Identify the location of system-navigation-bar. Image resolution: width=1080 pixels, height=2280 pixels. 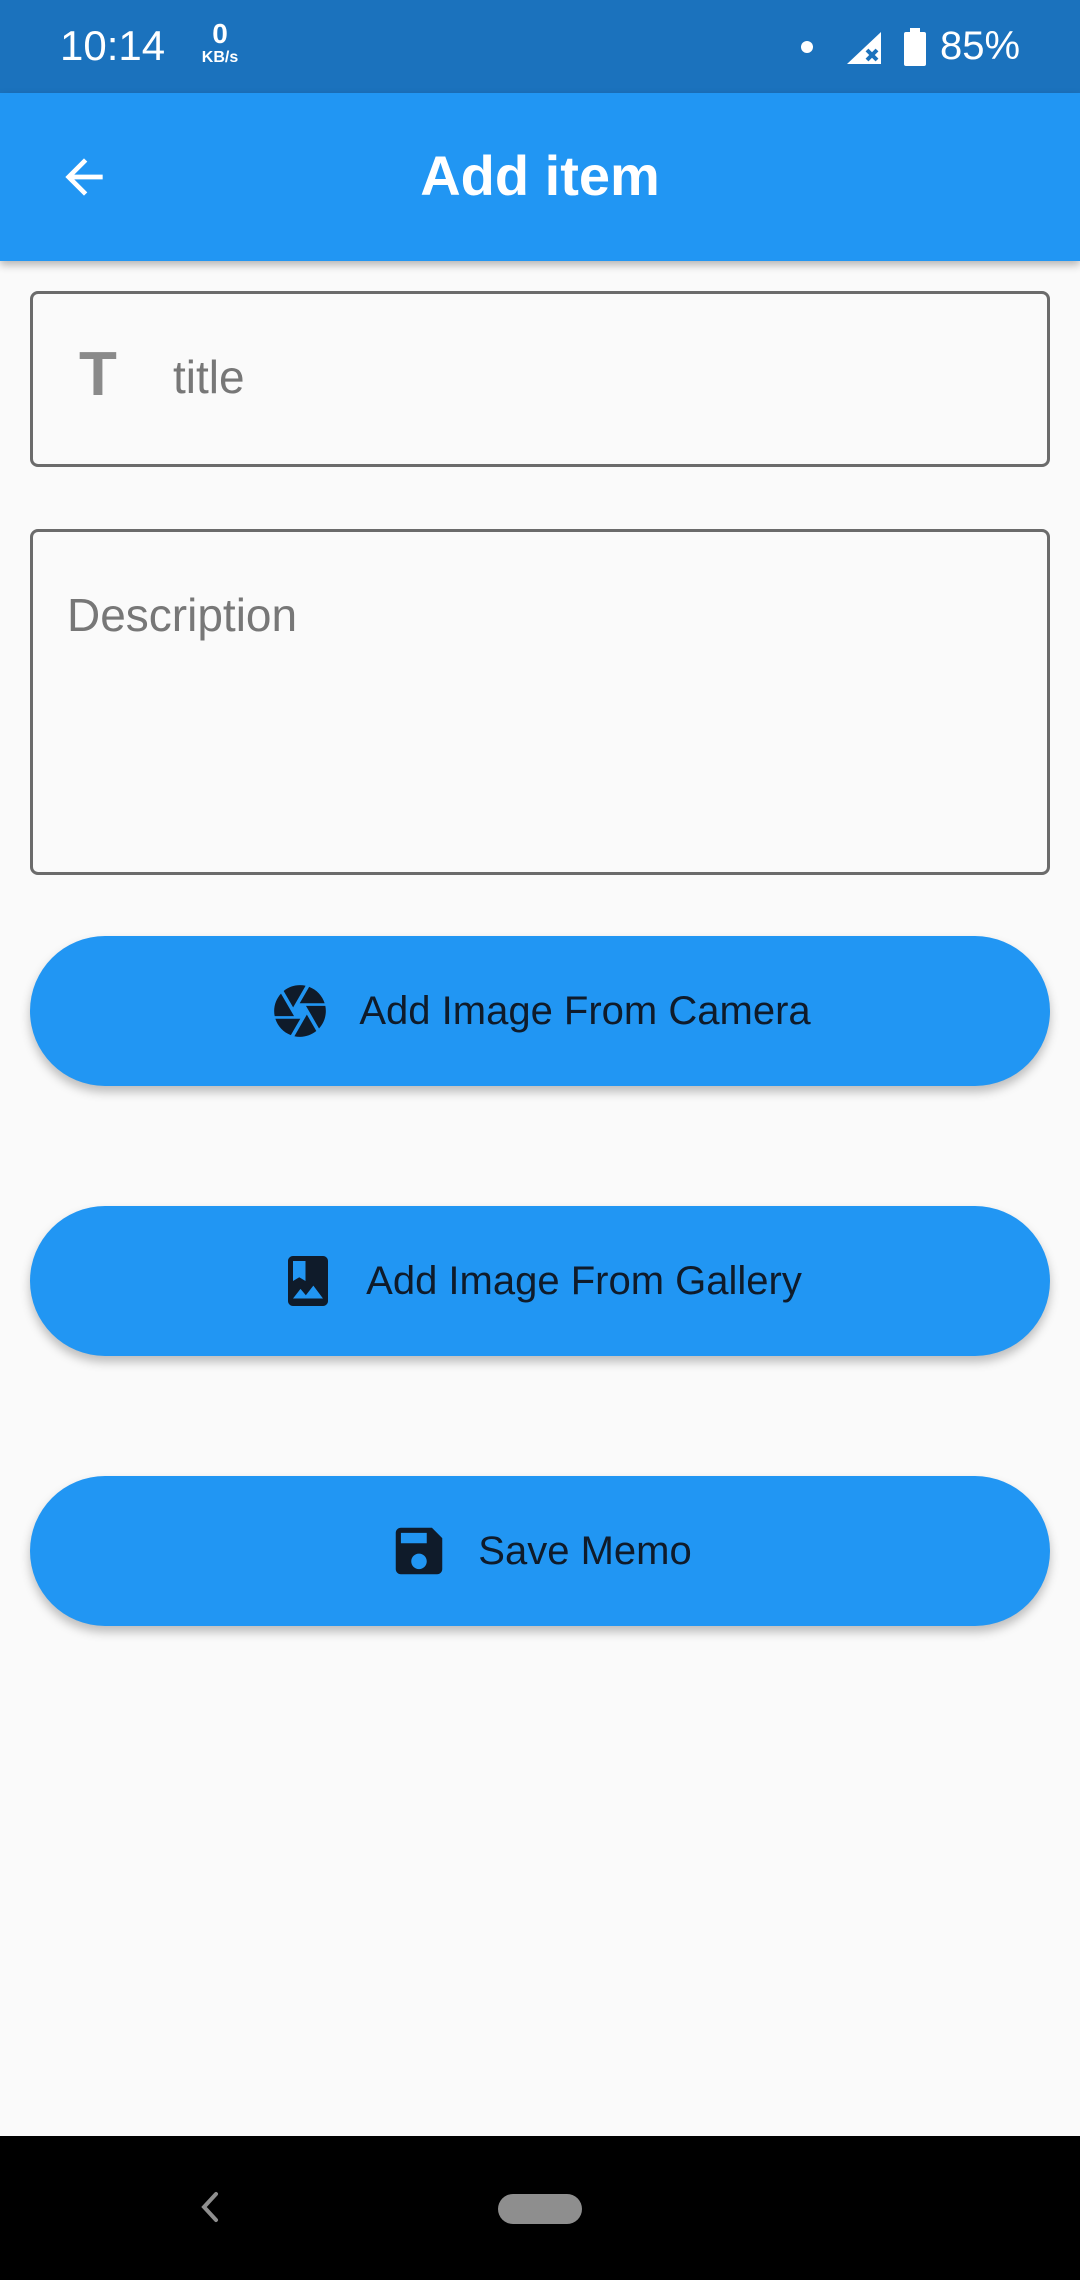
(540, 2208).